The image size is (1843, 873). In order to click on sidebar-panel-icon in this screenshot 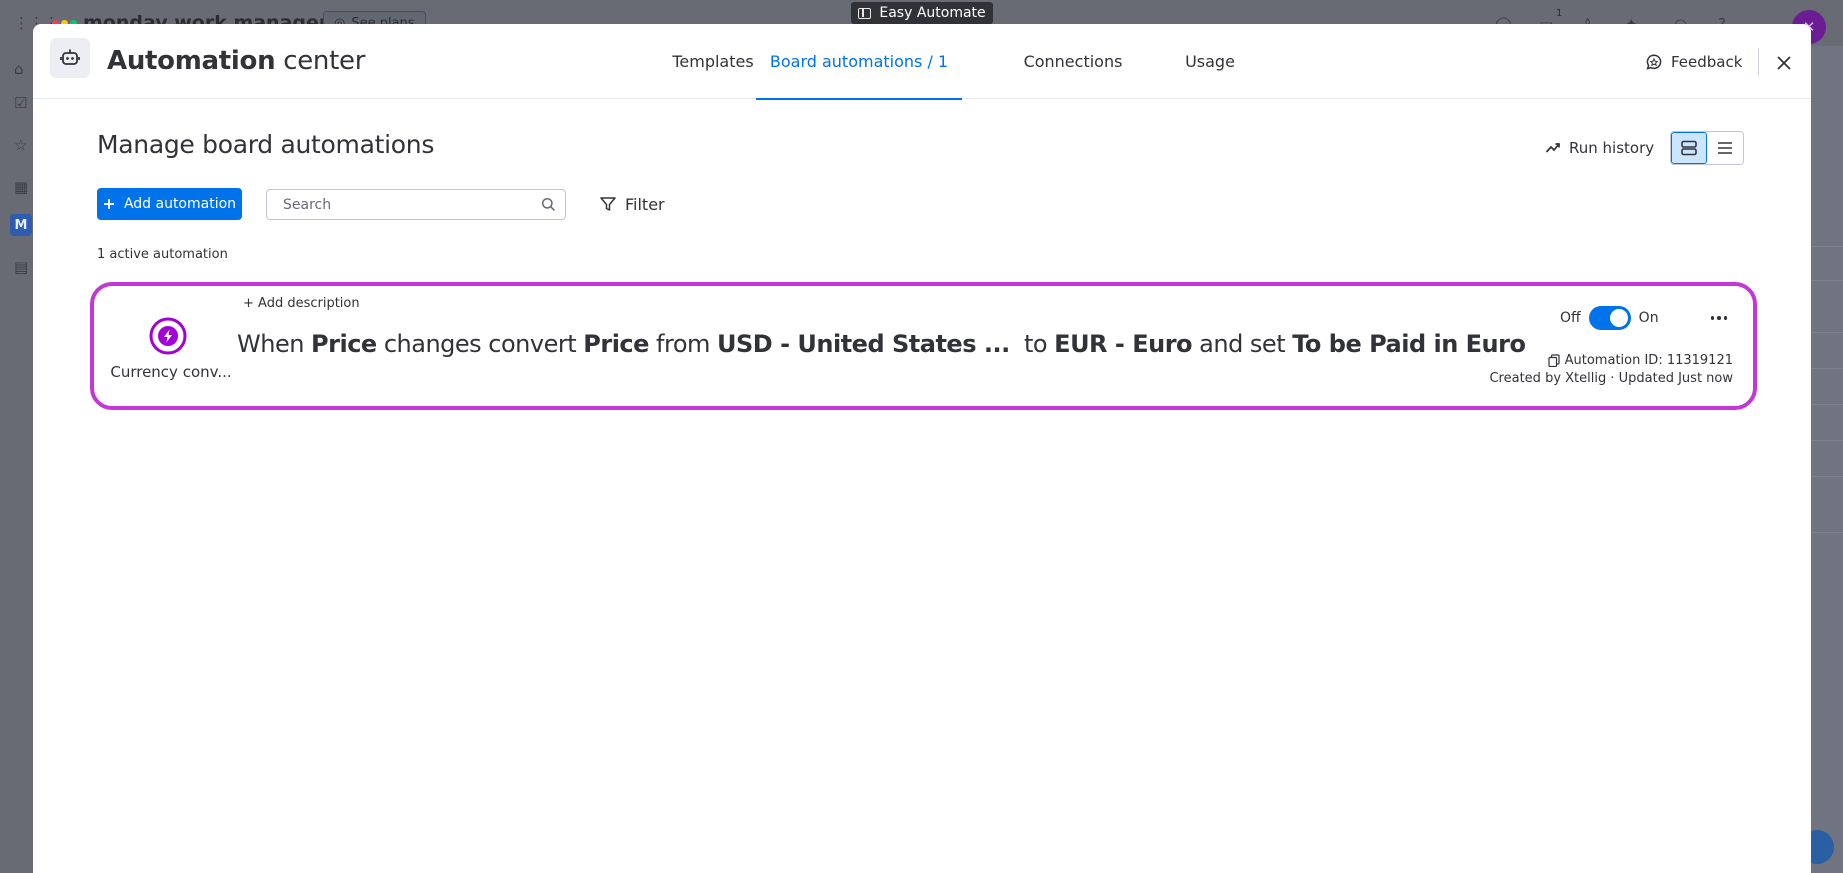, I will do `click(865, 13)`.